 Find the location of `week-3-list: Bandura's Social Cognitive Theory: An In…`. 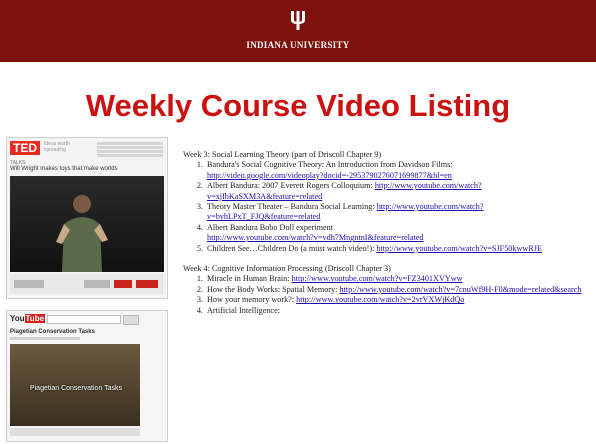

week-3-list: Bandura's Social Cognitive Theory: An In… is located at coordinates (386, 207).